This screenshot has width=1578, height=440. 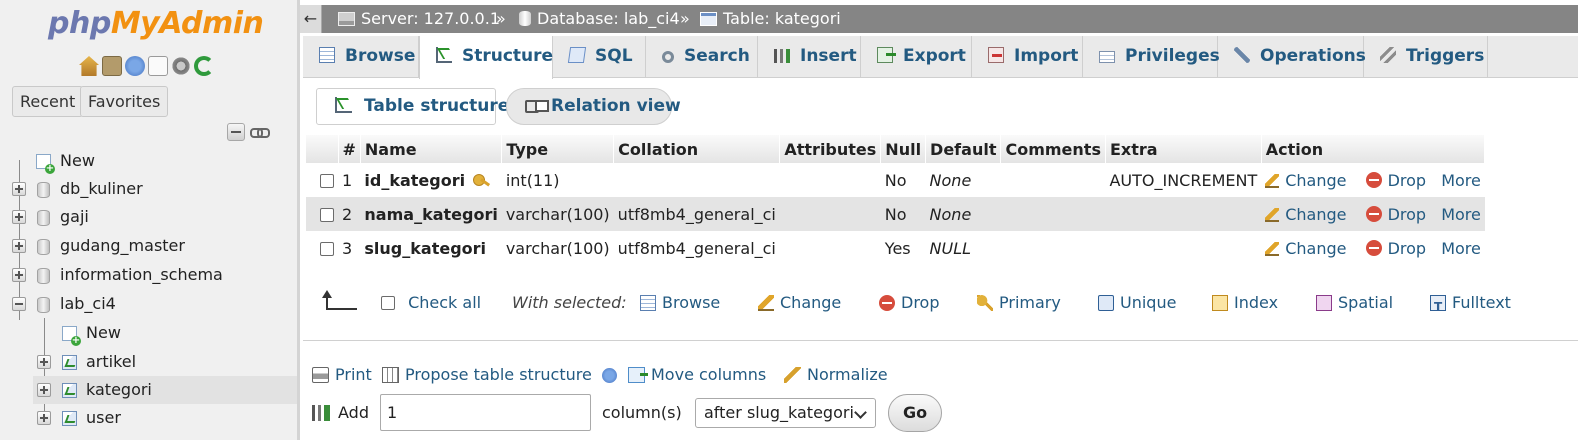 I want to click on check-all: Check all, so click(x=431, y=303).